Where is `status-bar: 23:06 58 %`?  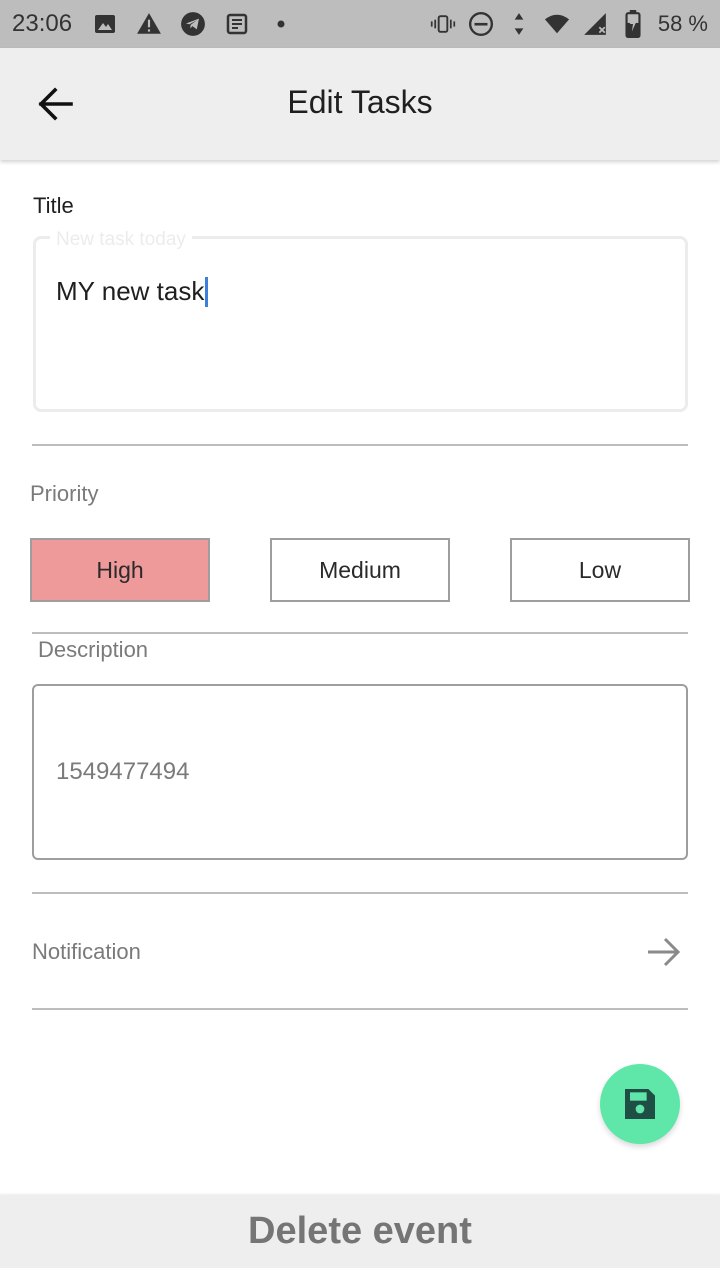 status-bar: 23:06 58 % is located at coordinates (360, 24).